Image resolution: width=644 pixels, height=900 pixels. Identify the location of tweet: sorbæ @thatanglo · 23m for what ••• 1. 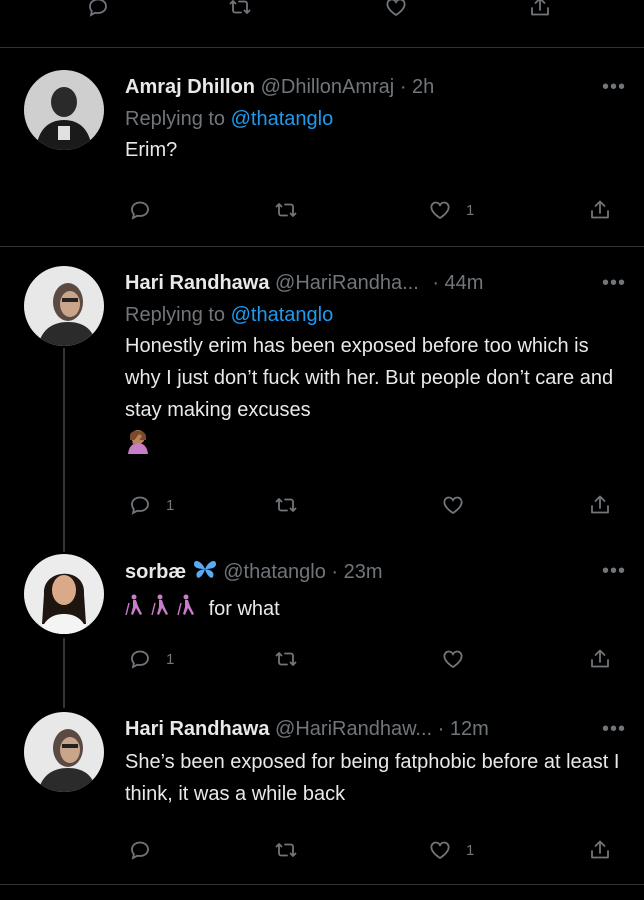
(322, 619).